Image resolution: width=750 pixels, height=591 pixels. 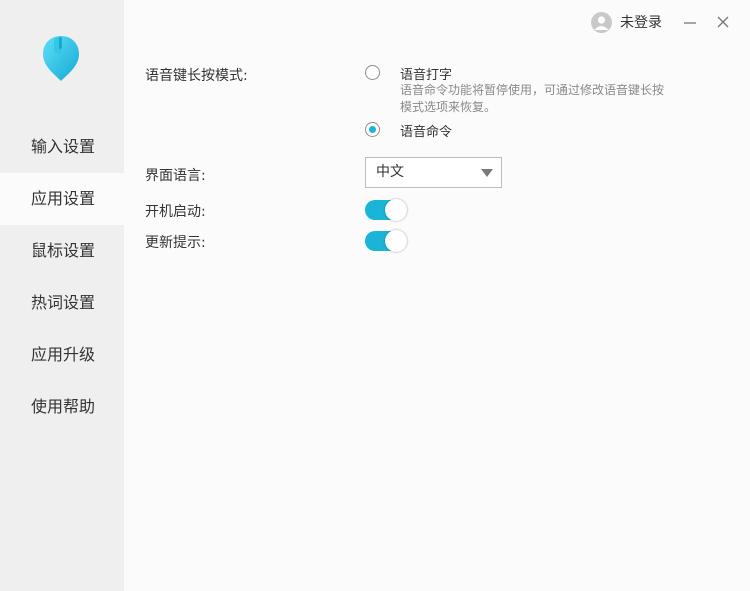 I want to click on dropdown-arrow-icon, so click(x=487, y=173).